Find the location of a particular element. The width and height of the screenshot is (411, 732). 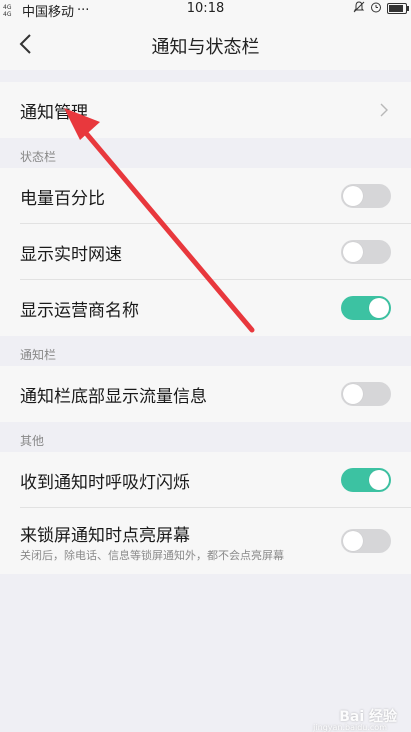

row-label: 来锁屏通知时点亮屏幕 is located at coordinates (105, 536).